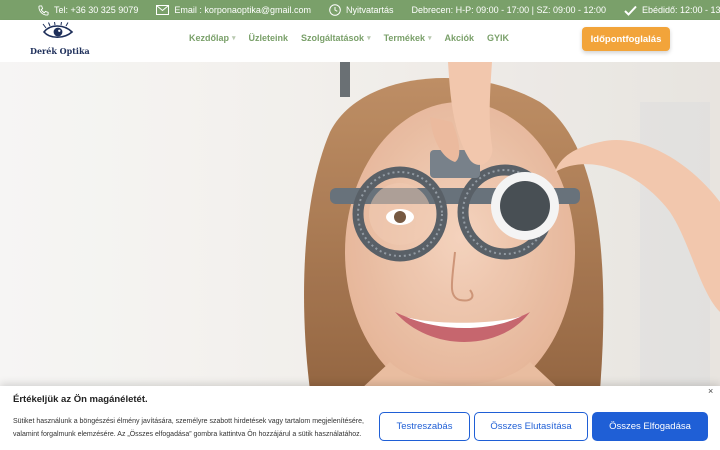  Describe the element at coordinates (424, 426) in the screenshot. I see `customize-button: Testreszabás` at that location.